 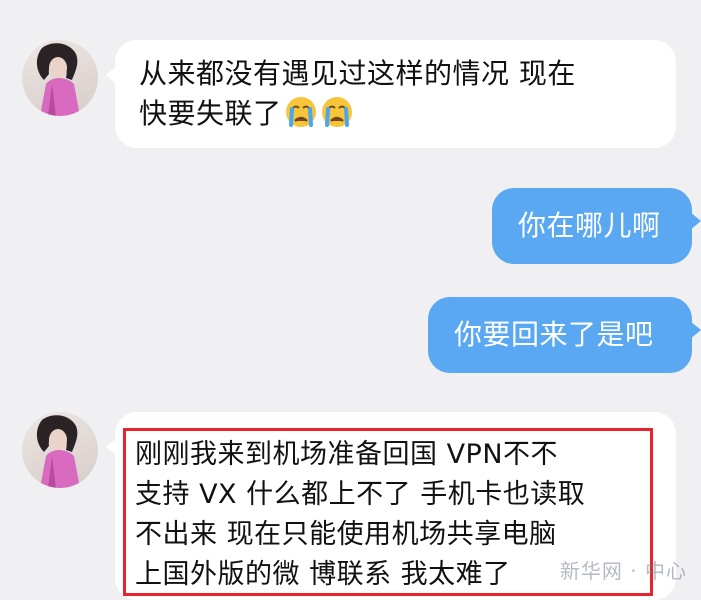 What do you see at coordinates (347, 454) in the screenshot?
I see `message-text-line: 刚刚我来到机场准备回国 VPN不不` at bounding box center [347, 454].